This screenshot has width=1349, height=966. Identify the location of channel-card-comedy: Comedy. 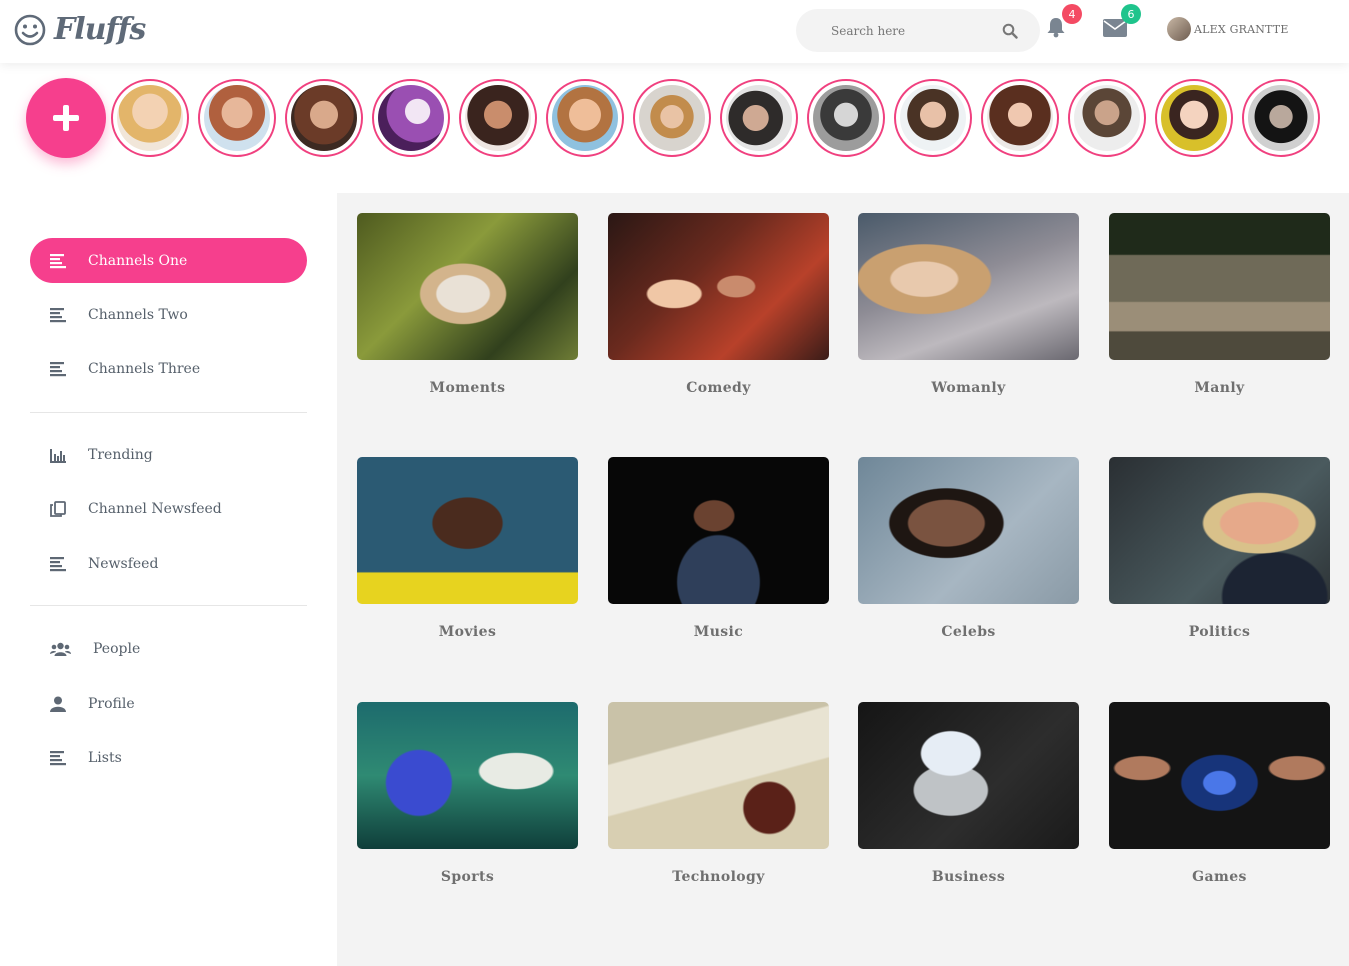
(718, 304).